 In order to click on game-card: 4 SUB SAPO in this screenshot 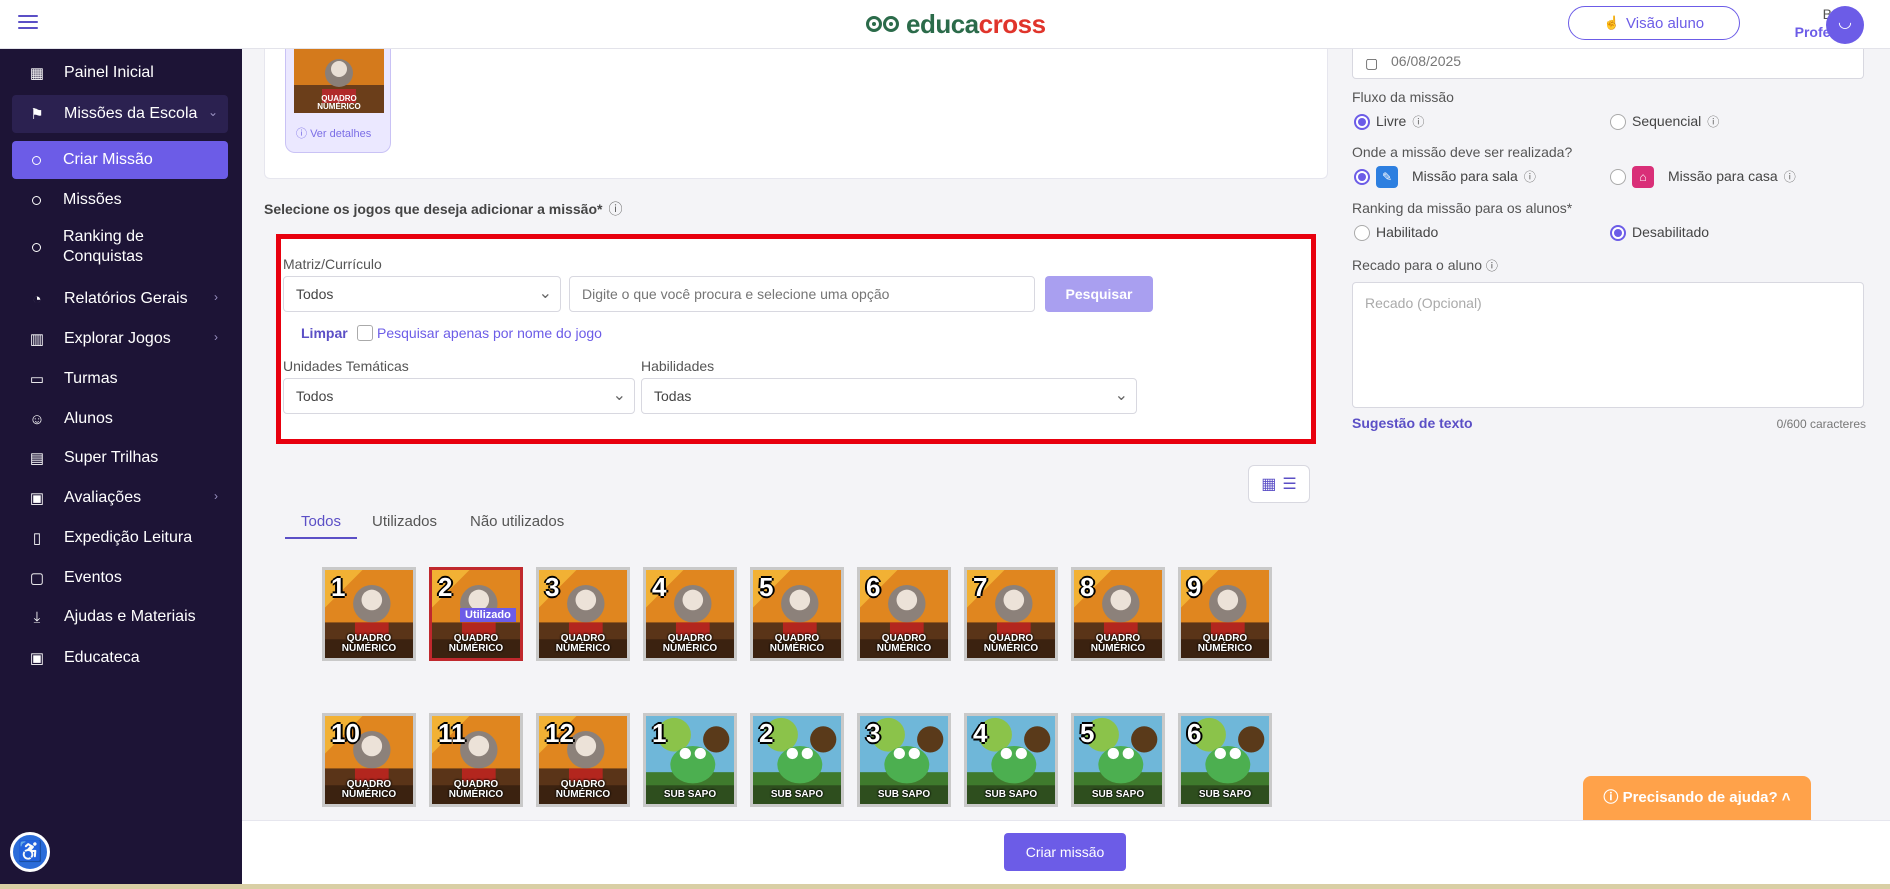, I will do `click(1011, 760)`.